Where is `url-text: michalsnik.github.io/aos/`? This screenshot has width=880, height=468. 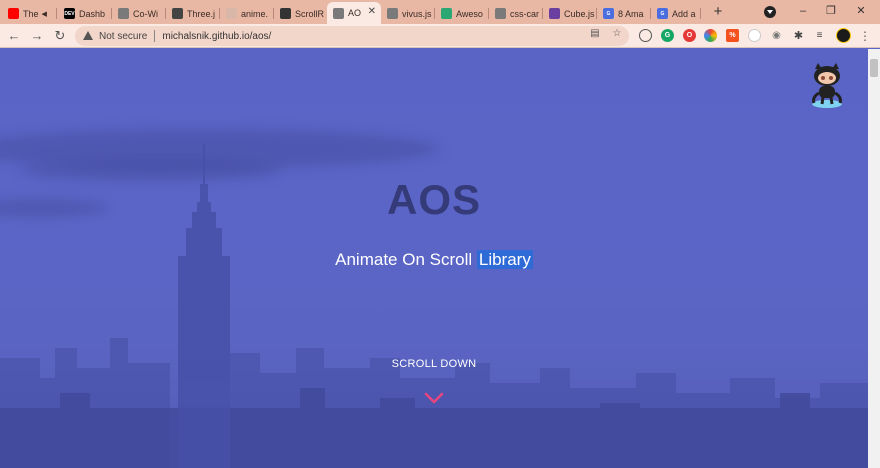 url-text: michalsnik.github.io/aos/ is located at coordinates (216, 36).